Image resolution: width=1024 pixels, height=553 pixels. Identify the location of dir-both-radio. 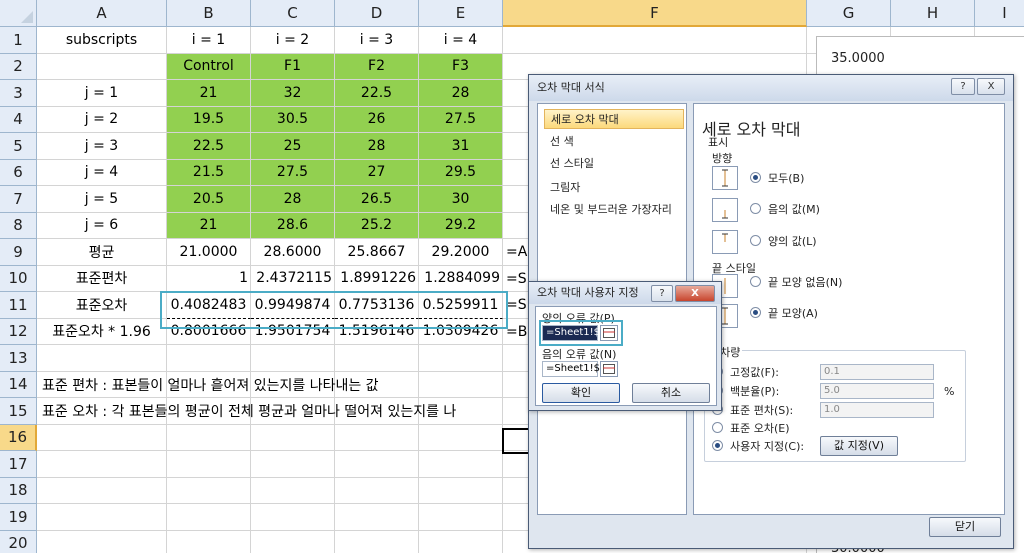
(755, 177).